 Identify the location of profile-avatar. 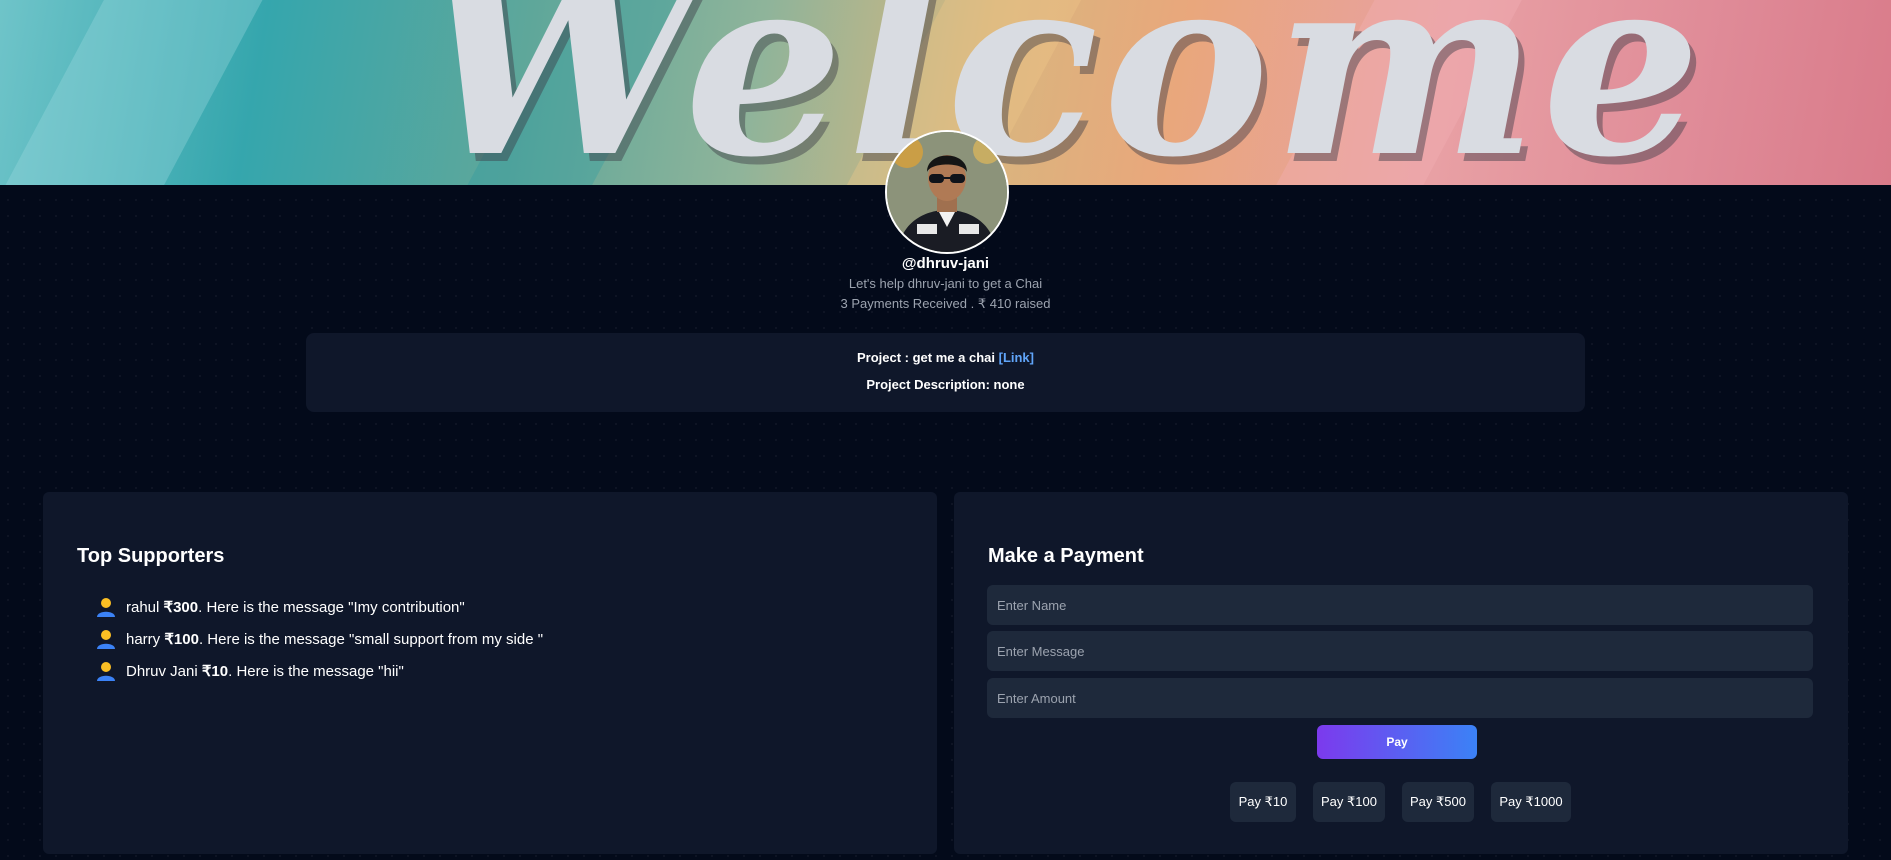
(947, 192).